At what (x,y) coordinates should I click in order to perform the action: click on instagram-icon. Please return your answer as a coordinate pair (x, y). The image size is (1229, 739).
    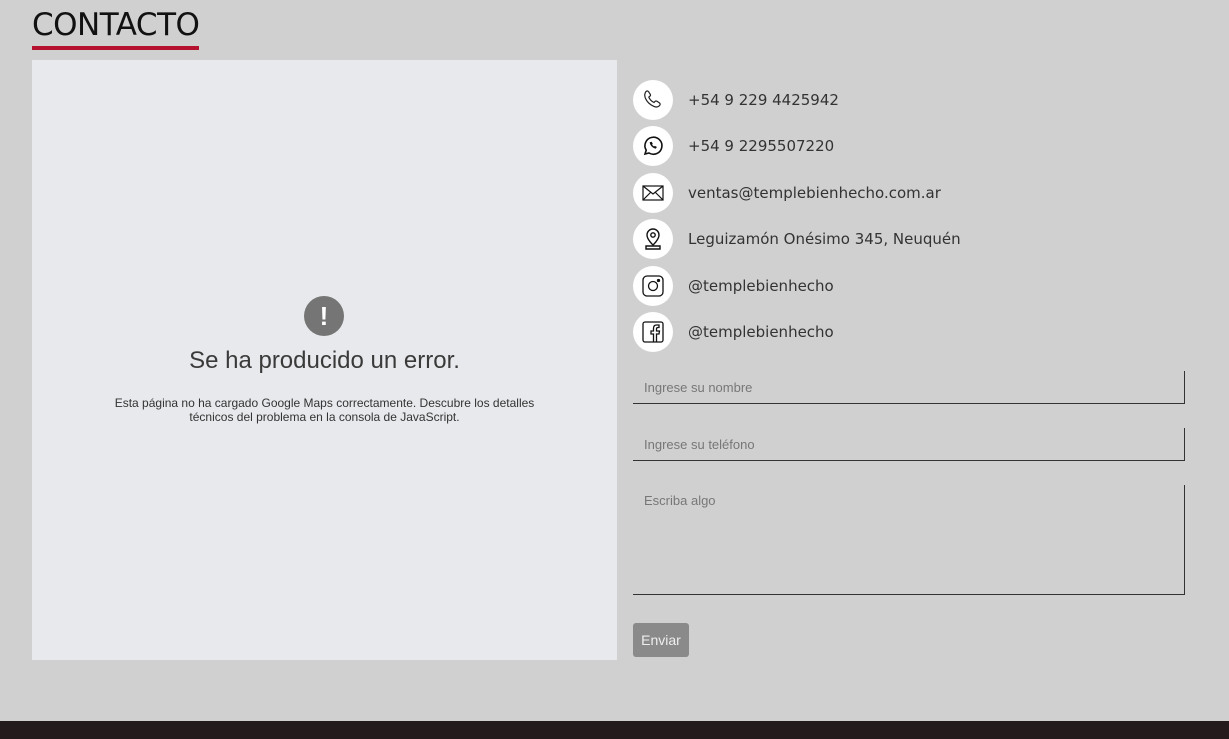
    Looking at the image, I should click on (653, 286).